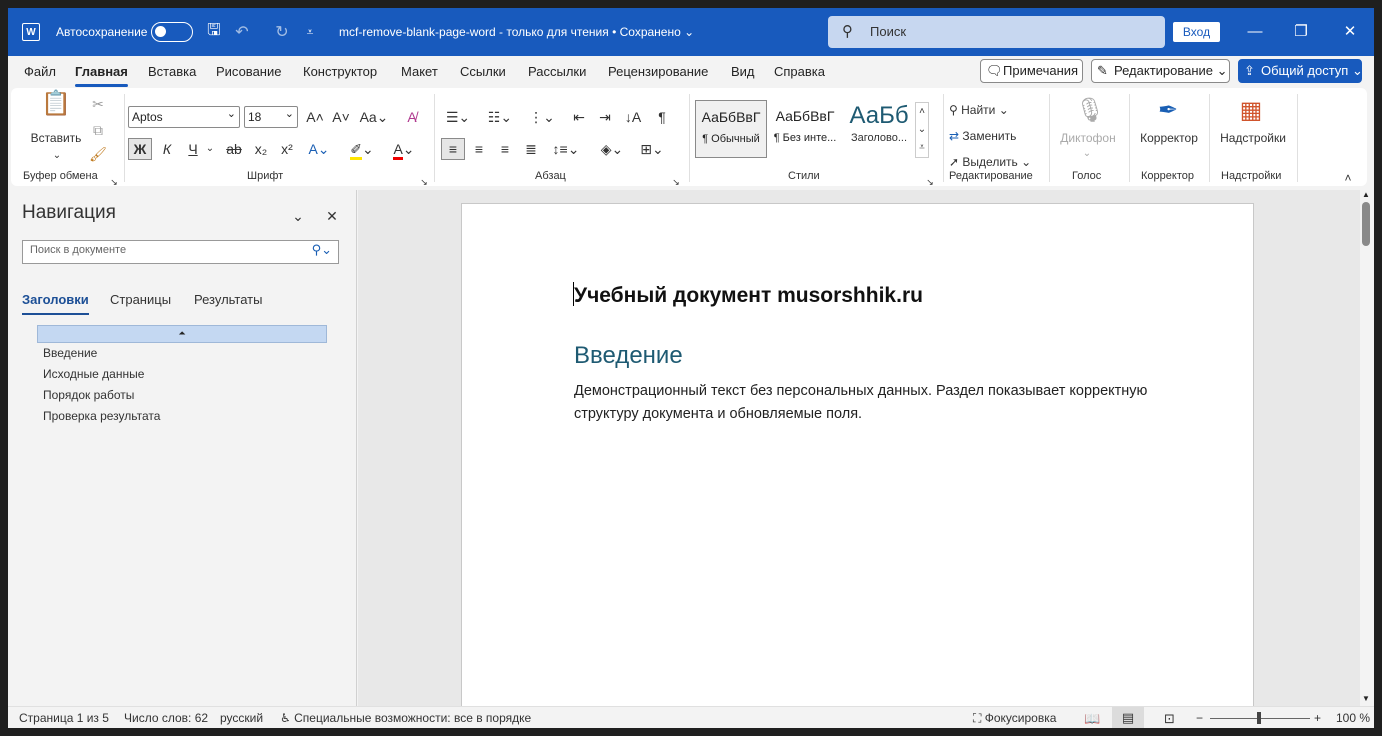 Image resolution: width=1382 pixels, height=736 pixels. What do you see at coordinates (98, 104) in the screenshot?
I see `cut-icon: ✂` at bounding box center [98, 104].